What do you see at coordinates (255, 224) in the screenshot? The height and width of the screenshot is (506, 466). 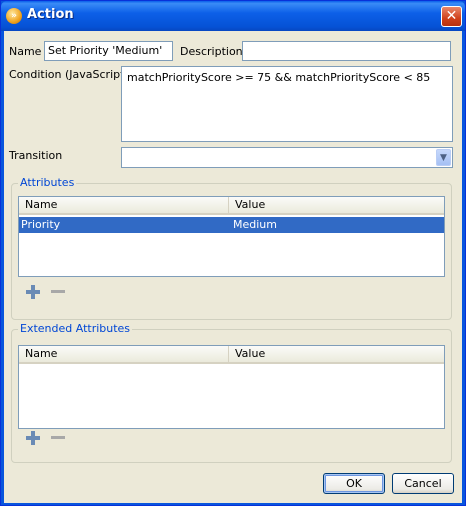 I see `attribute-value-cell: Medium` at bounding box center [255, 224].